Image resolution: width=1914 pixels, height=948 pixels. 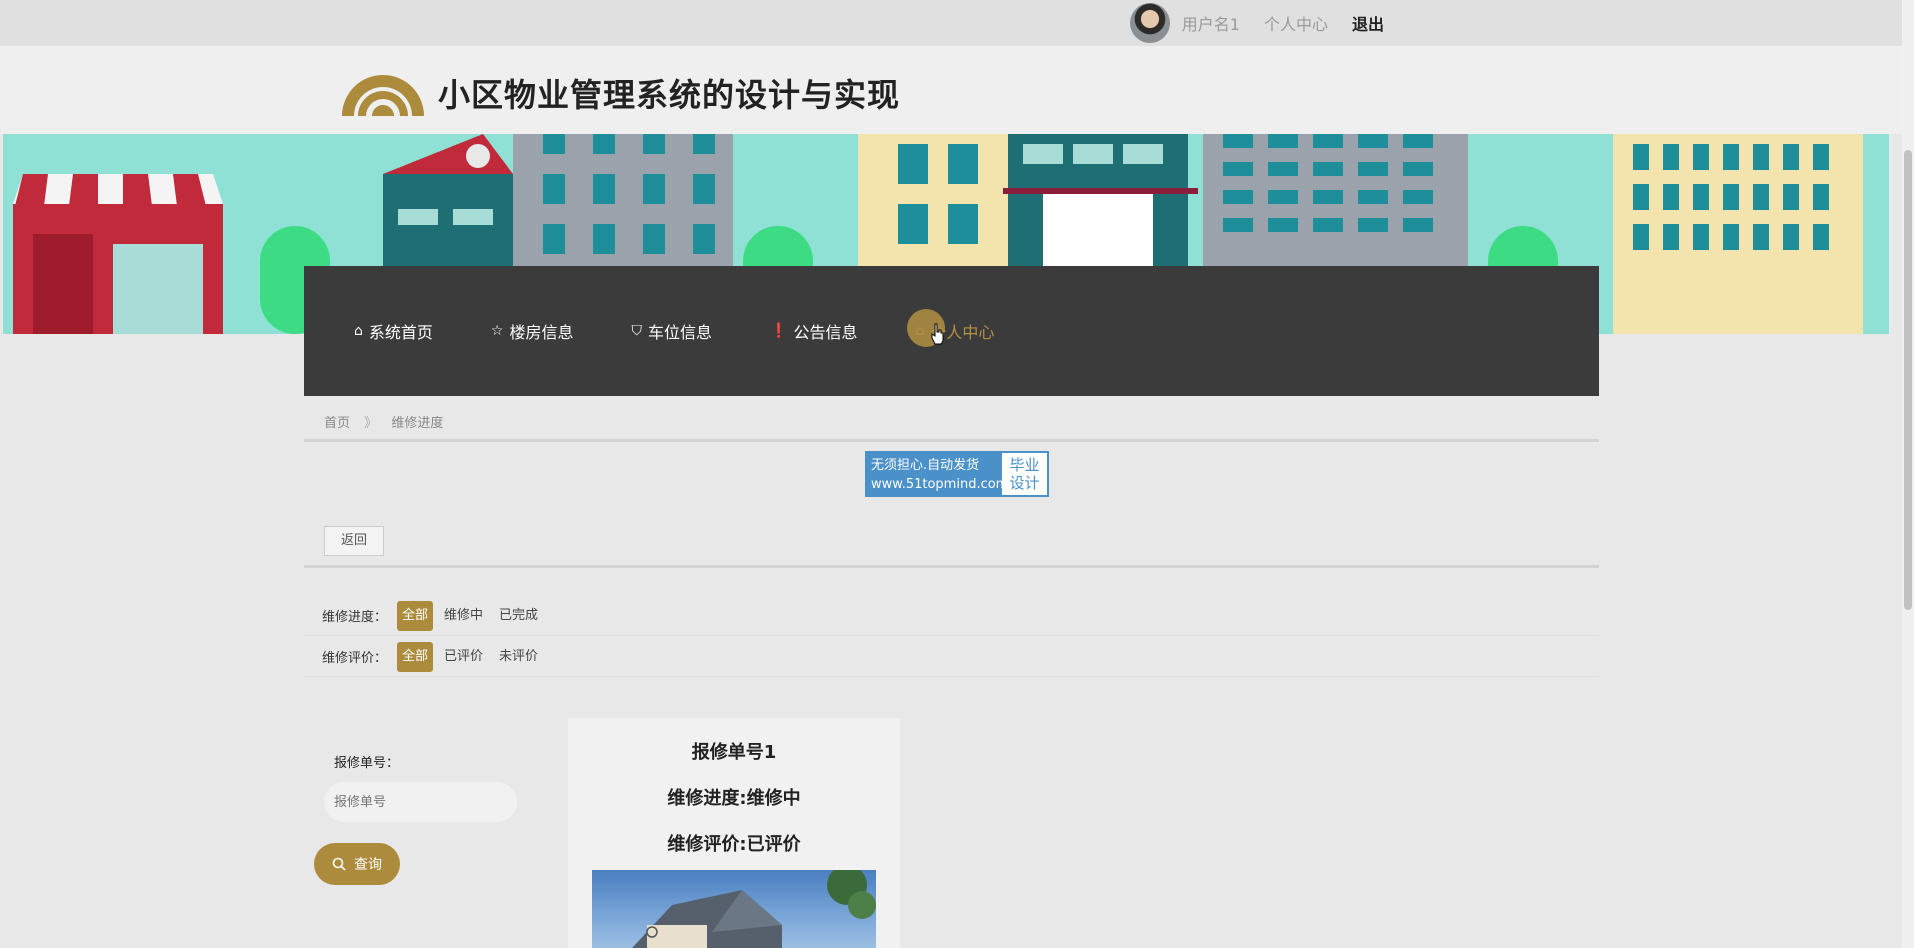 I want to click on nav-item-buildings: ☆ 楼房信息, so click(x=532, y=331).